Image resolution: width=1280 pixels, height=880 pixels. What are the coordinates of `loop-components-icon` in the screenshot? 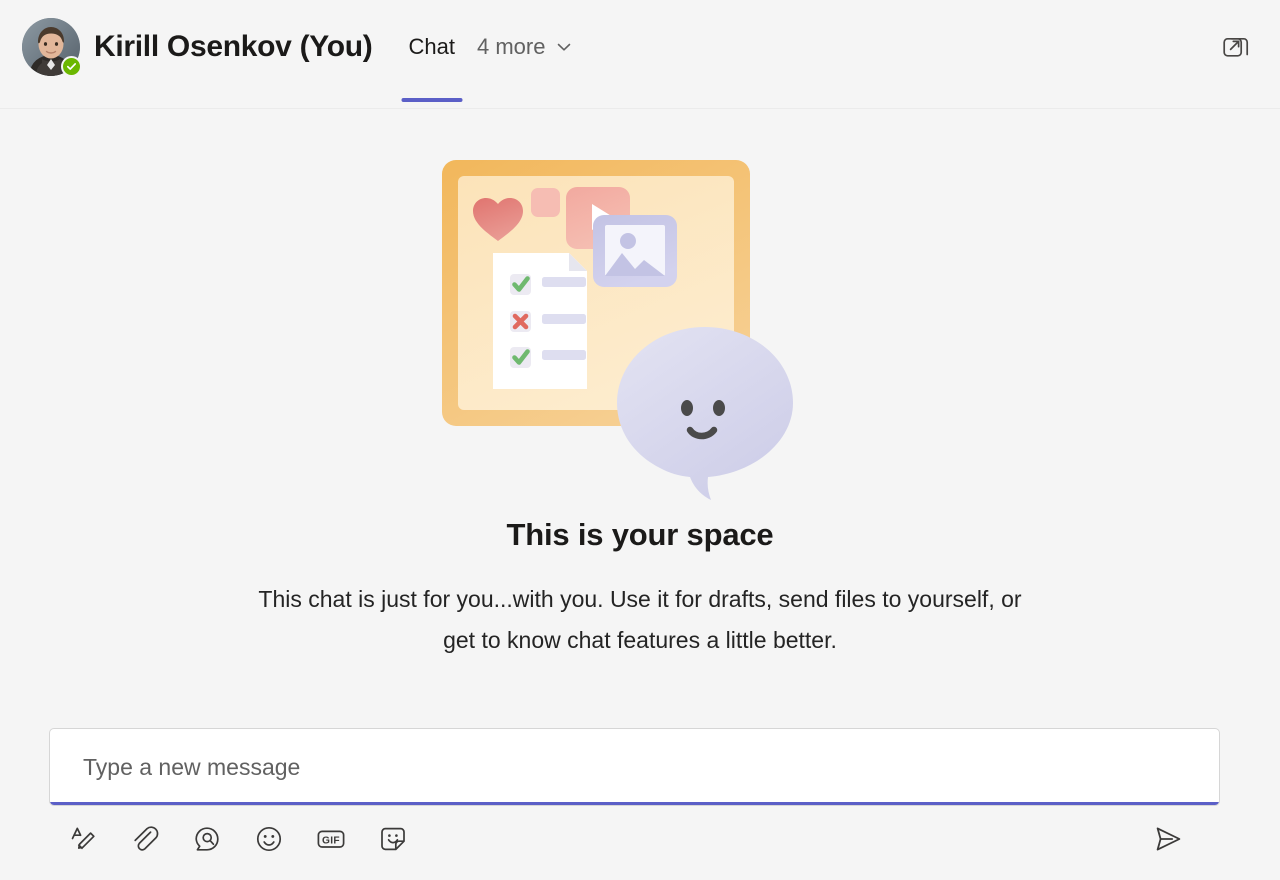 It's located at (207, 839).